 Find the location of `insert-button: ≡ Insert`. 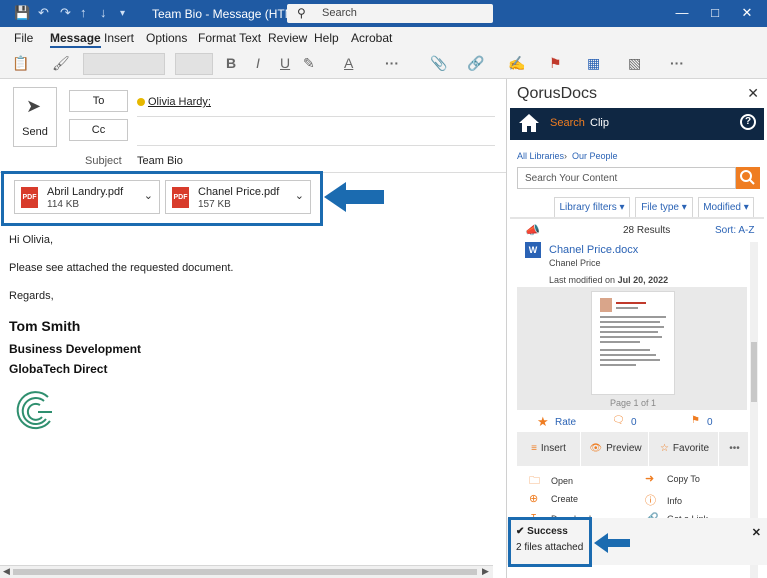

insert-button: ≡ Insert is located at coordinates (549, 449).